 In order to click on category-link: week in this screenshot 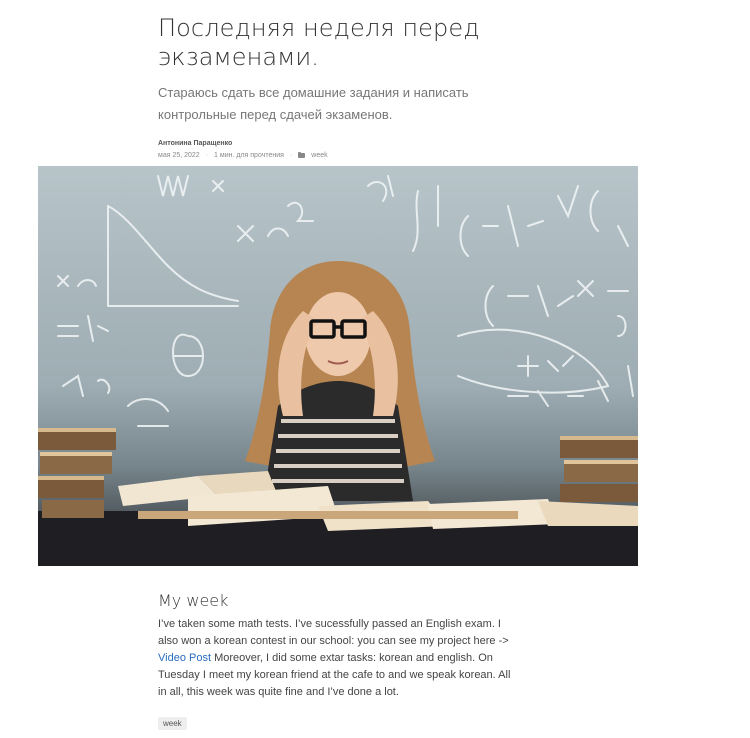, I will do `click(319, 155)`.